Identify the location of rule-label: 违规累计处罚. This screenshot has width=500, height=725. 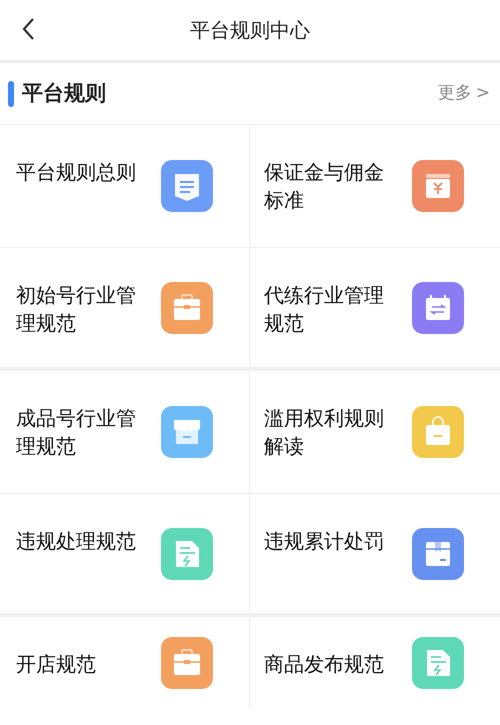
(324, 541).